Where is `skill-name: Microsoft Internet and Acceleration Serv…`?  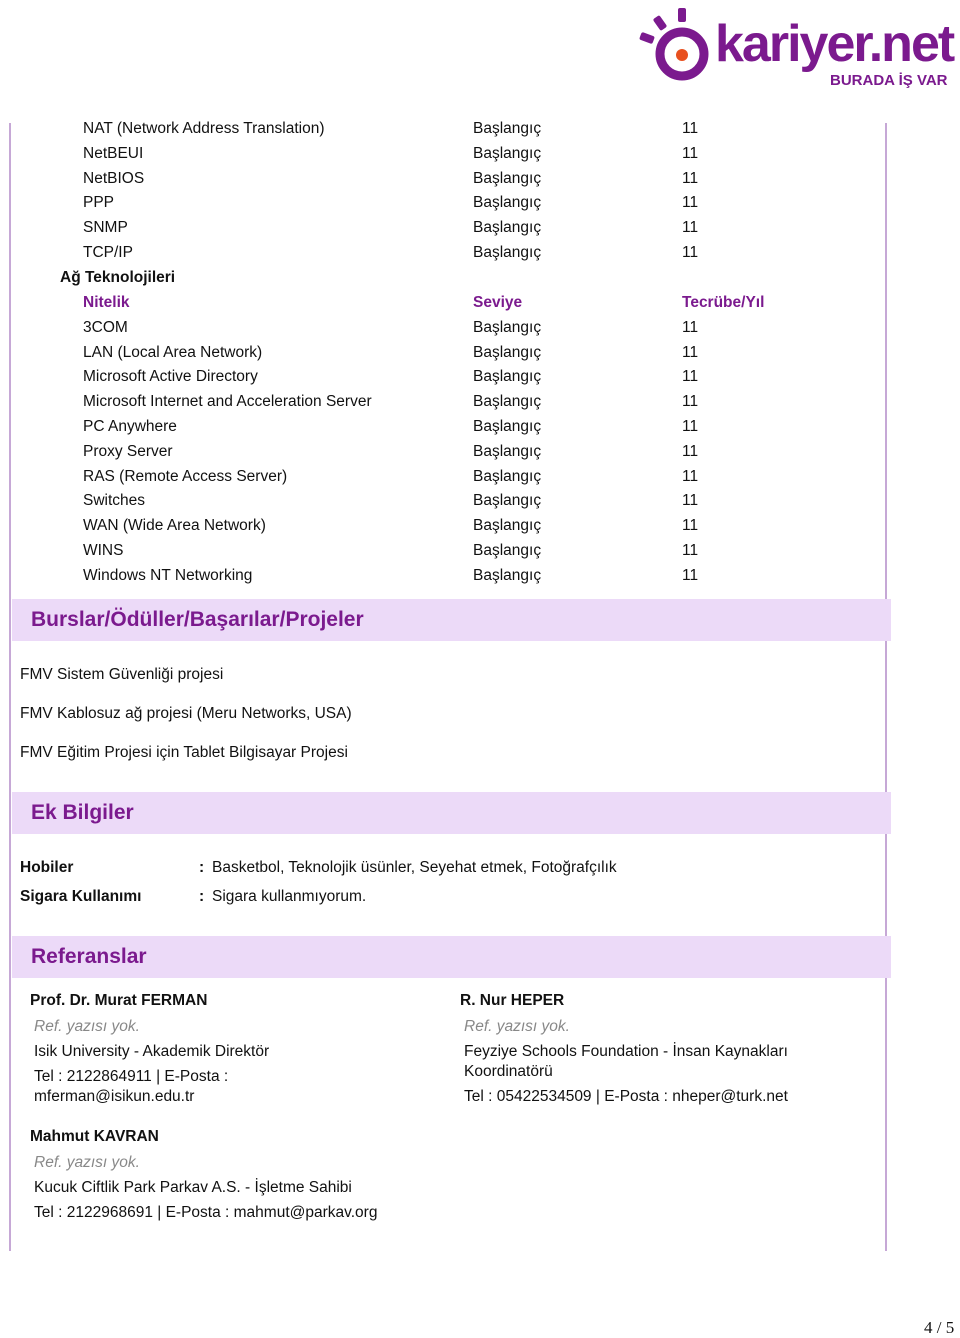 skill-name: Microsoft Internet and Acceleration Serv… is located at coordinates (227, 401).